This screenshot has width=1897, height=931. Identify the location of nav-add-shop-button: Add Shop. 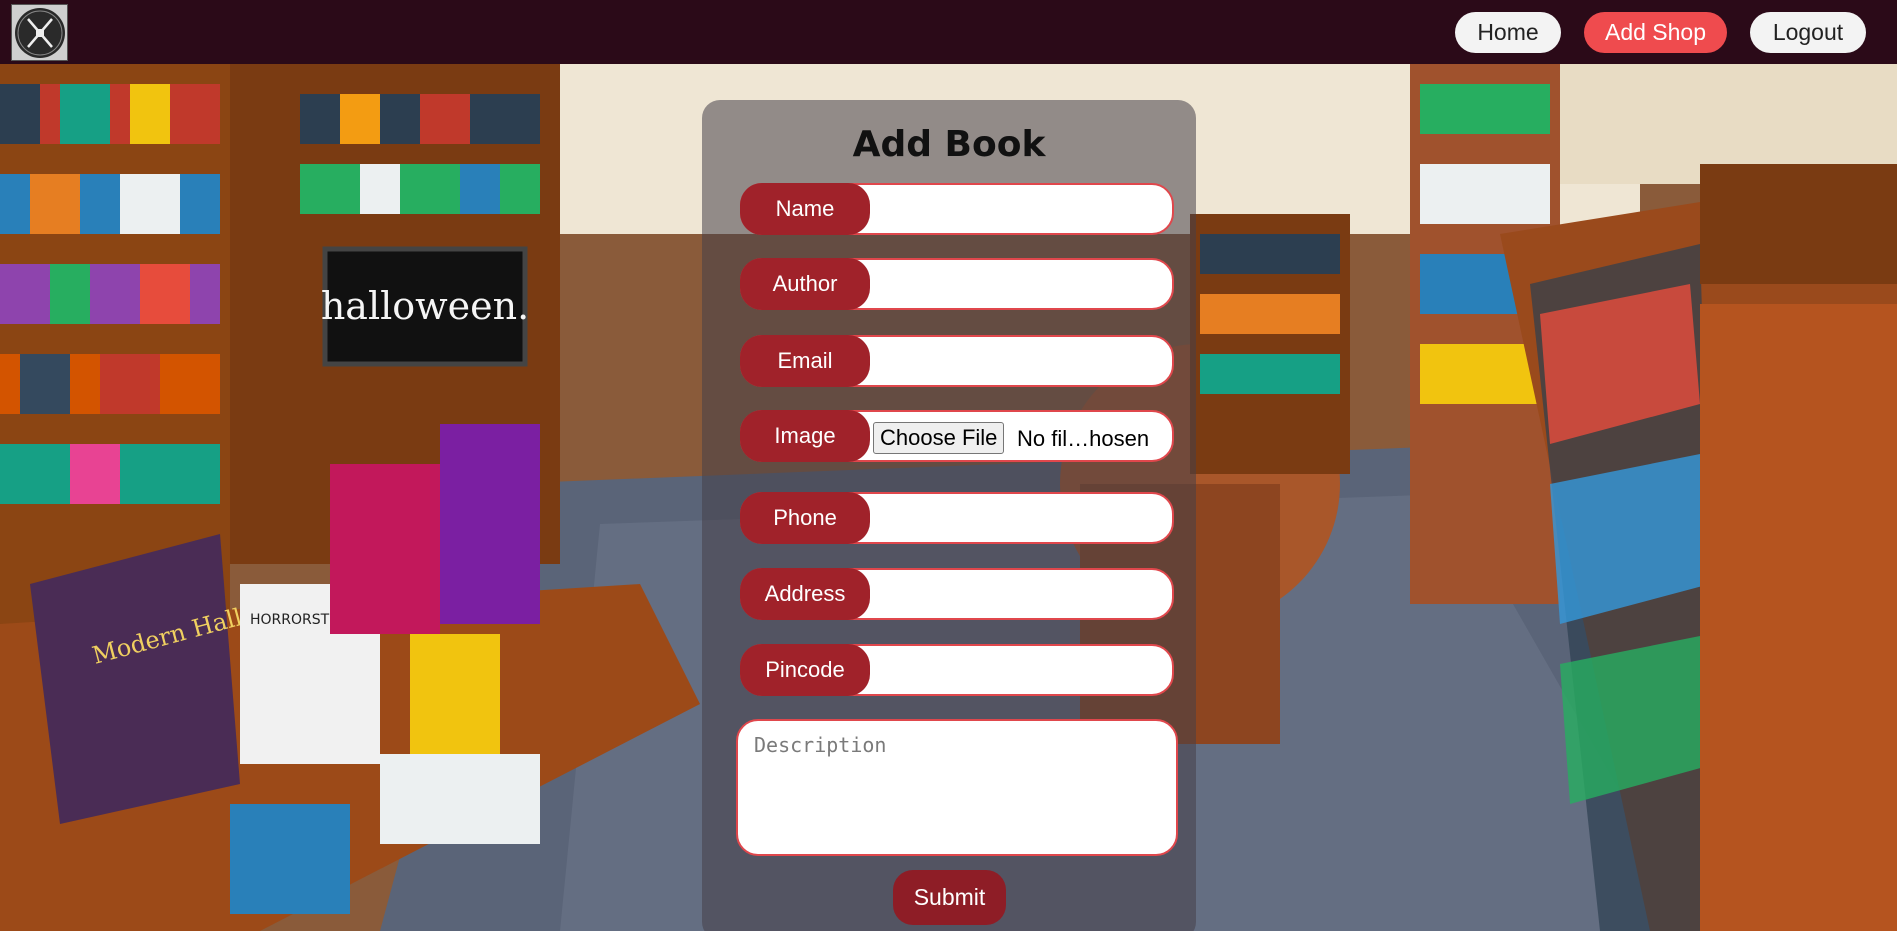
(1655, 32).